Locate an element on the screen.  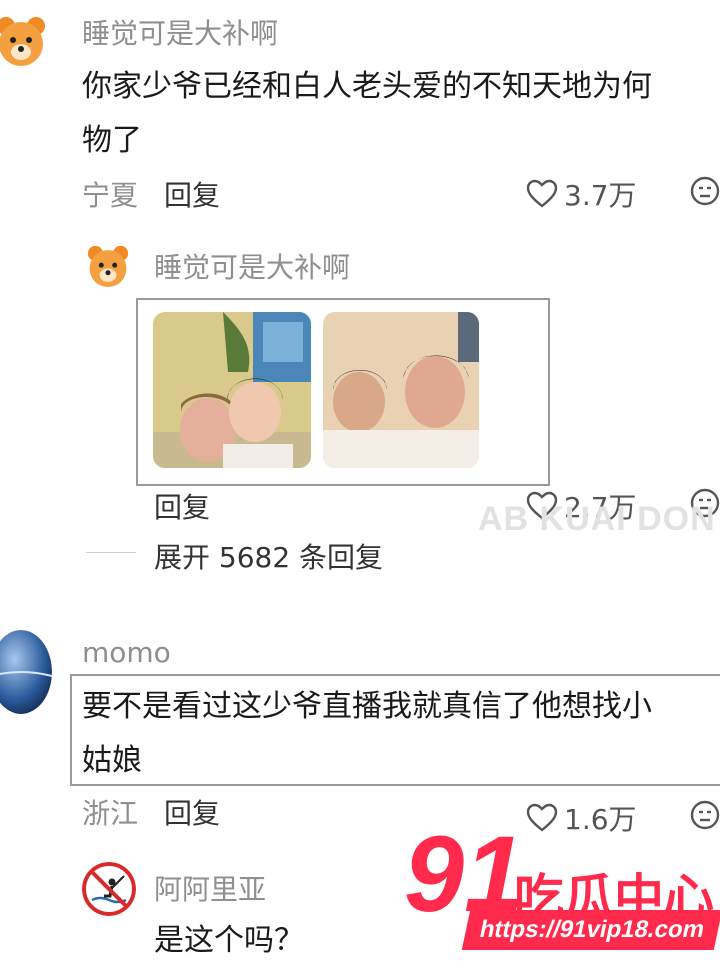
comment-text: 要不是看过这少爷直播我就真信了他想找小 姑娘 is located at coordinates (397, 734).